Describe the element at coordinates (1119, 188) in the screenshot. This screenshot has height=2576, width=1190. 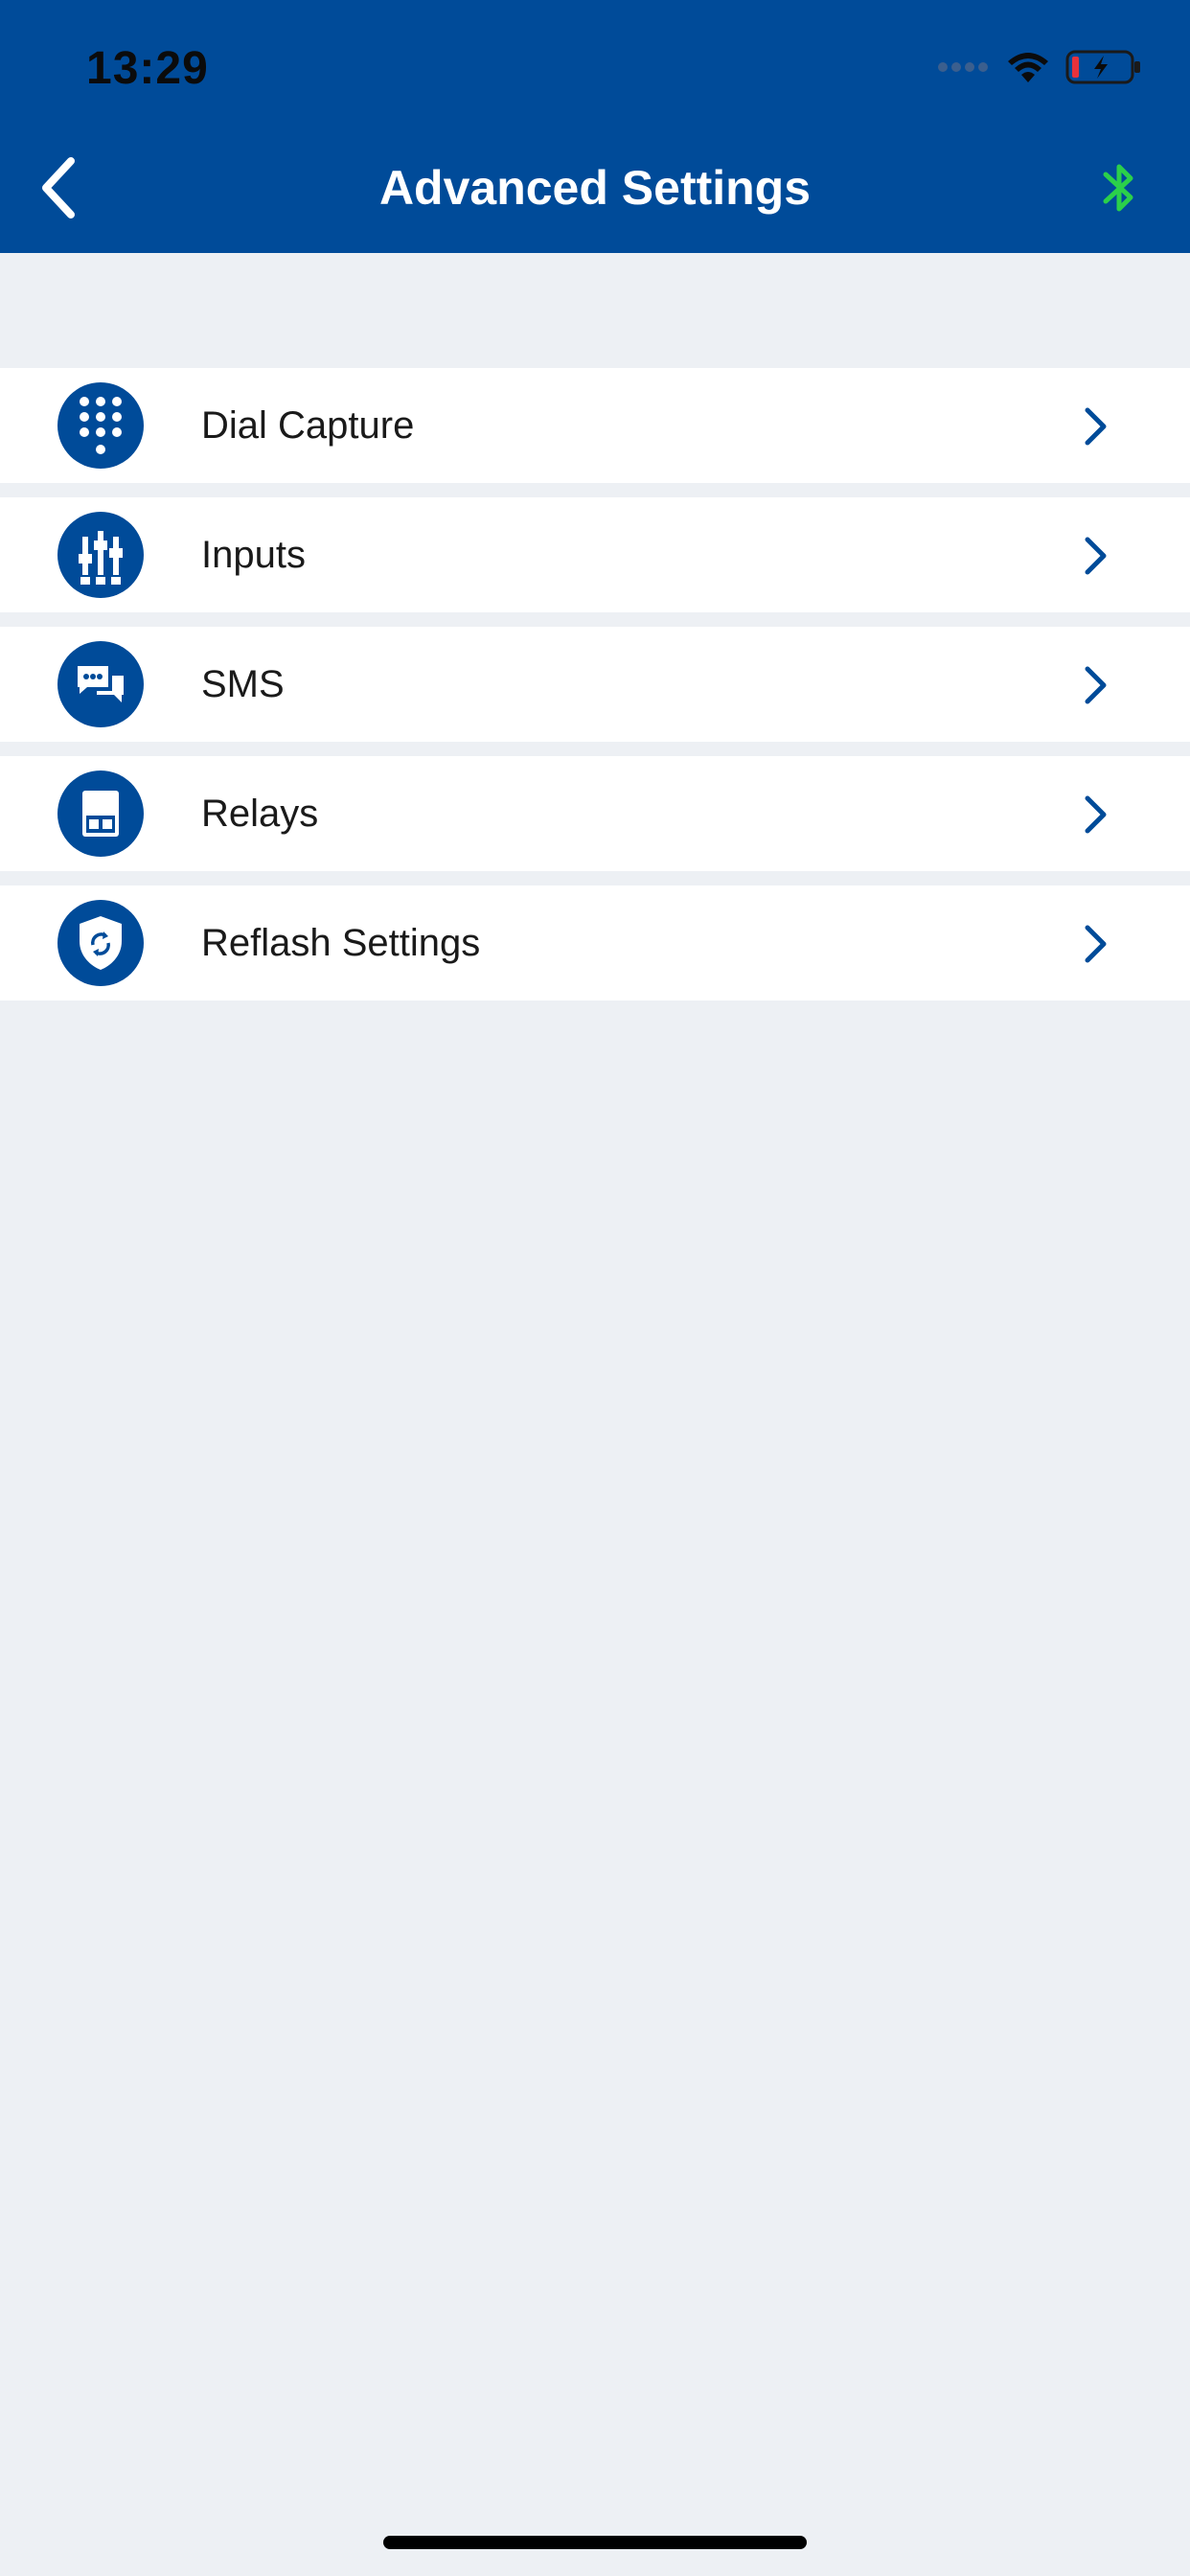
I see `bluetooth-icon` at that location.